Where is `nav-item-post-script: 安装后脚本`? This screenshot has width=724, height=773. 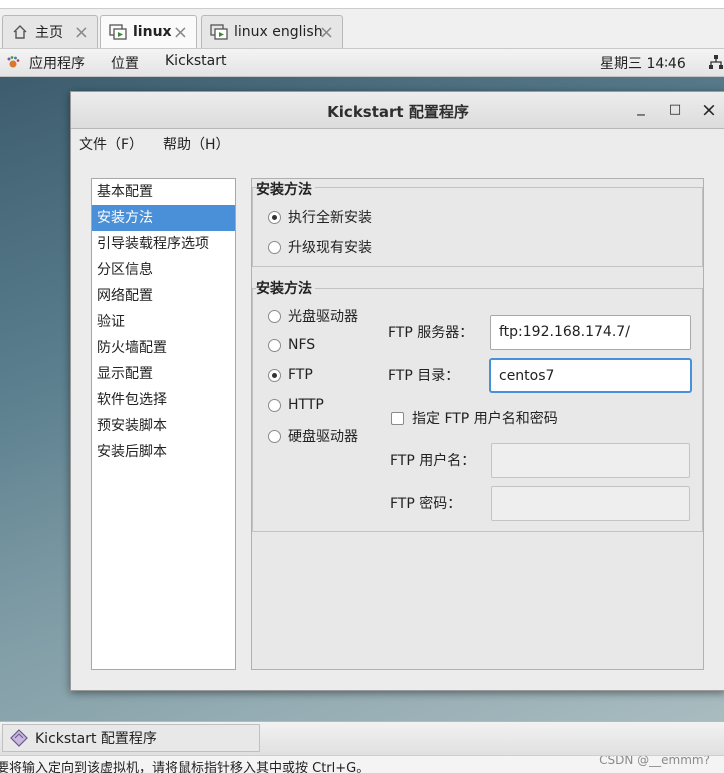
nav-item-post-script: 安装后脚本 is located at coordinates (163, 452).